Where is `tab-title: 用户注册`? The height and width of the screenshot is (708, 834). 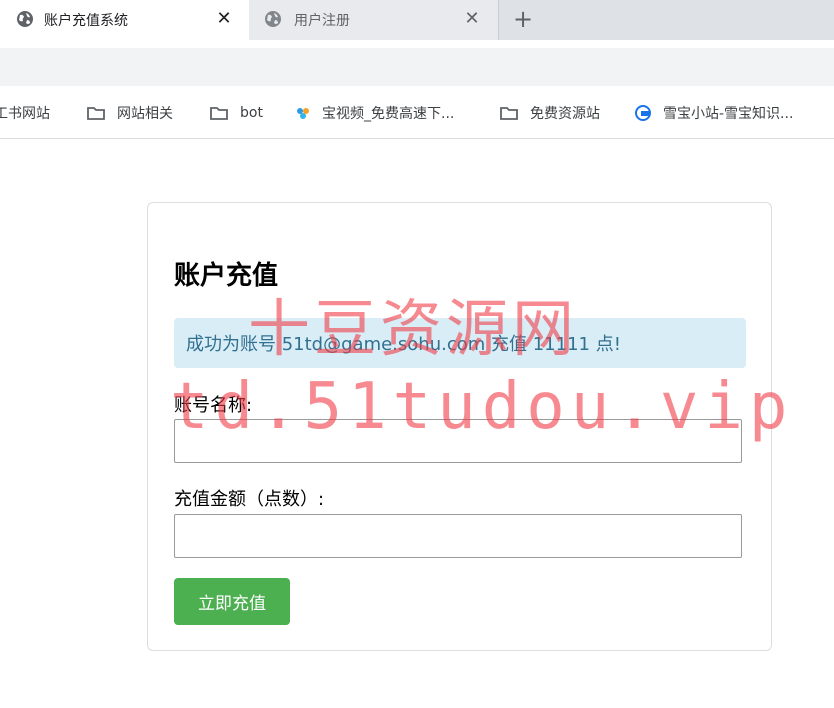
tab-title: 用户注册 is located at coordinates (322, 21).